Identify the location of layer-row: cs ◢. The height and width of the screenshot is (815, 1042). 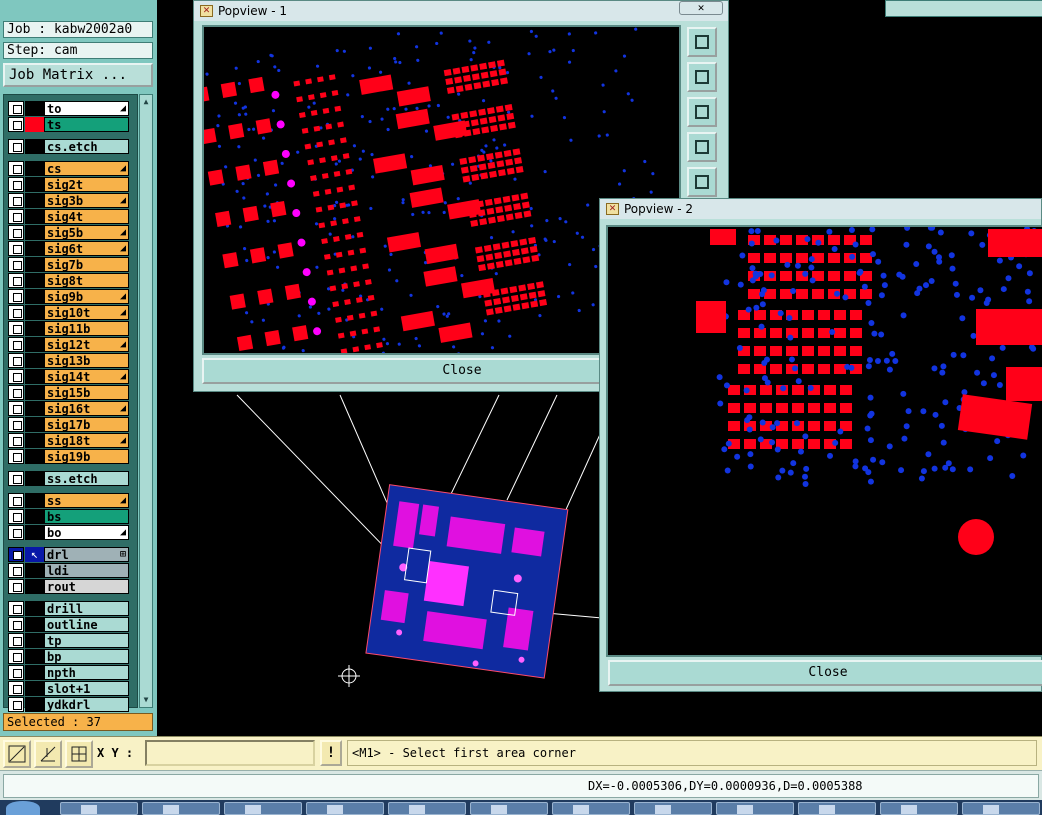
(68, 168).